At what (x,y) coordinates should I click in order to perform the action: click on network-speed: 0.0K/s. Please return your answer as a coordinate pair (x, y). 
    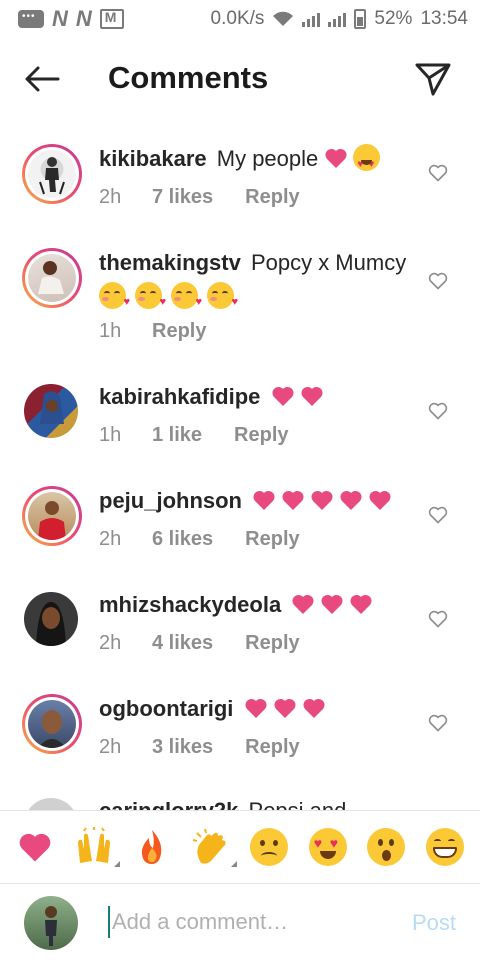
    Looking at the image, I should click on (237, 18).